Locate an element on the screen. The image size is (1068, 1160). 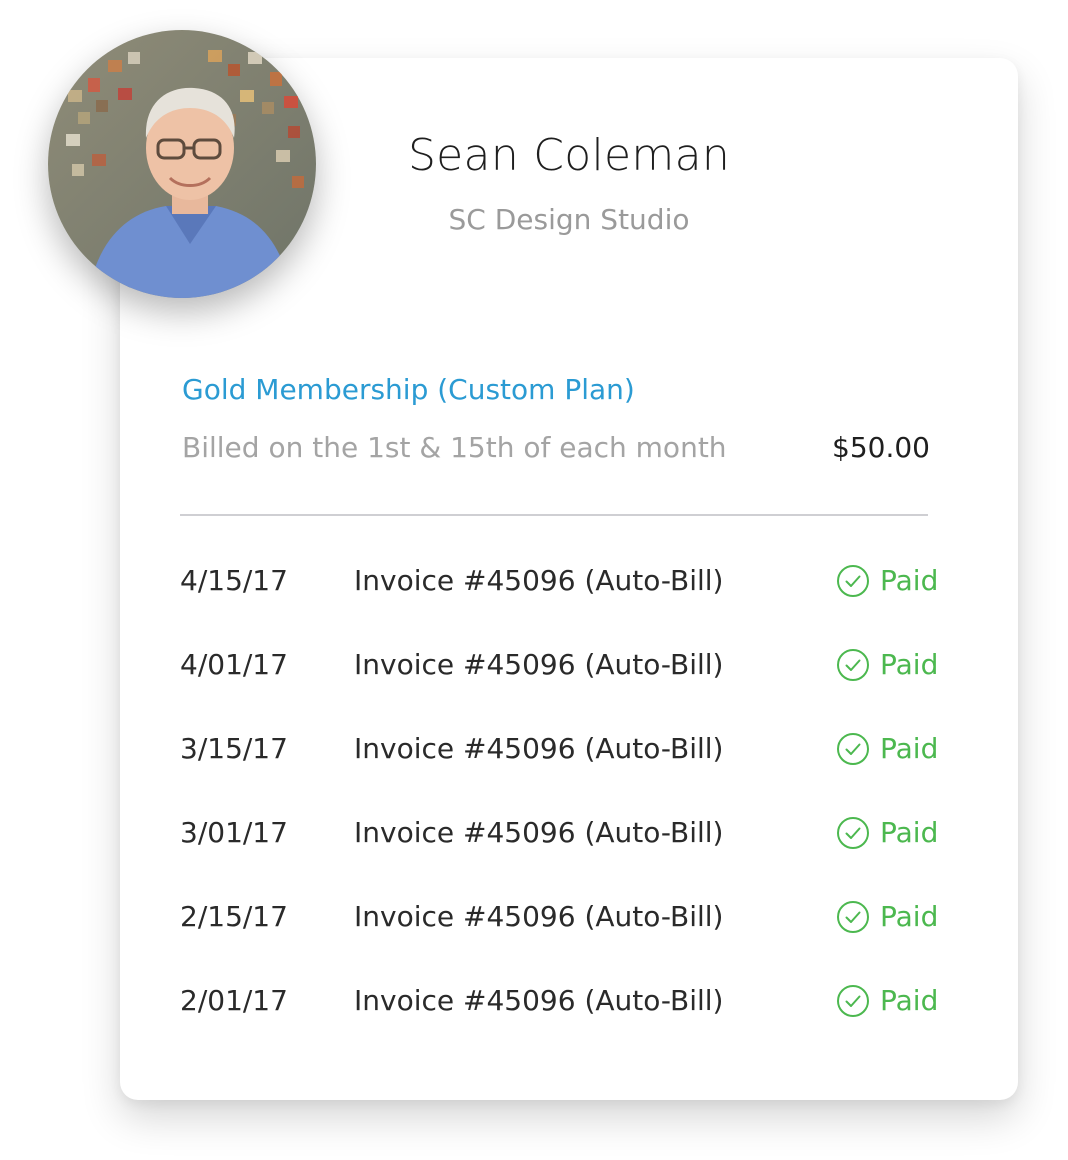
avatar is located at coordinates (182, 164).